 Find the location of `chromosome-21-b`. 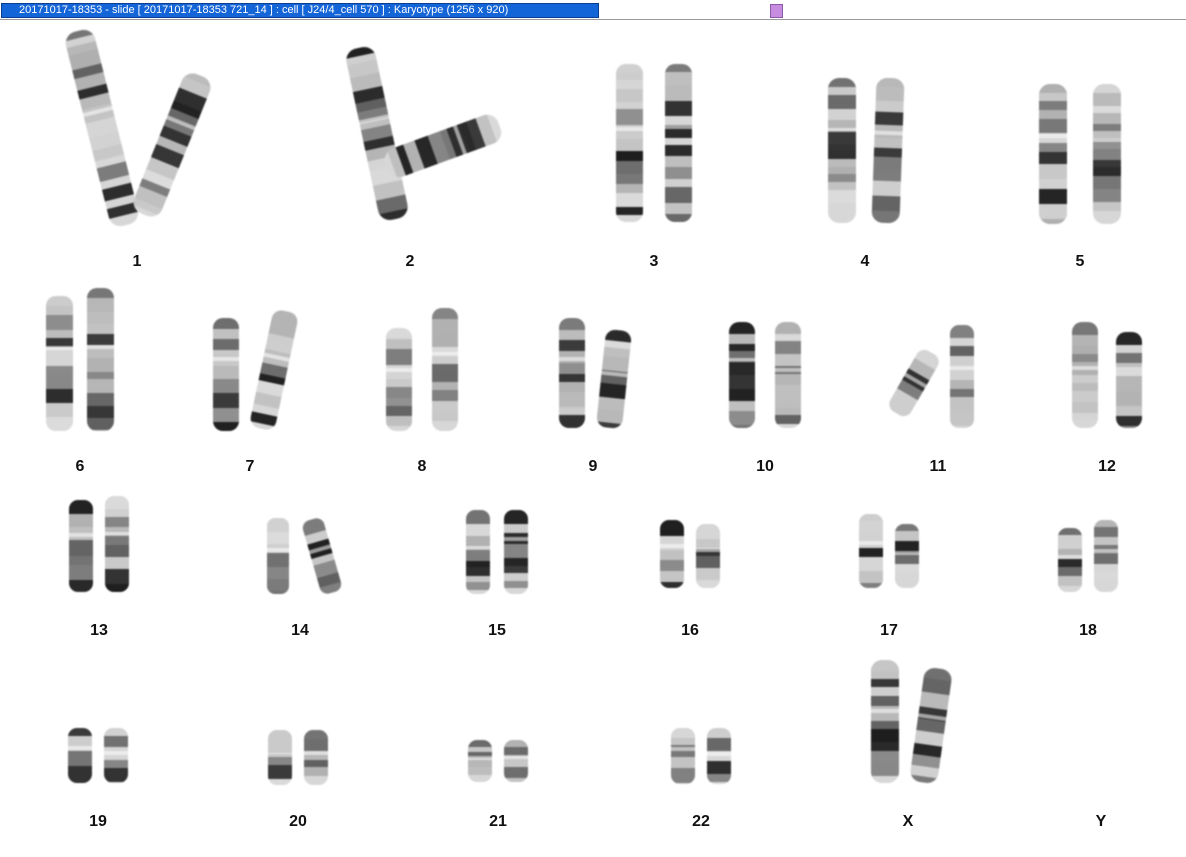

chromosome-21-b is located at coordinates (516, 761).